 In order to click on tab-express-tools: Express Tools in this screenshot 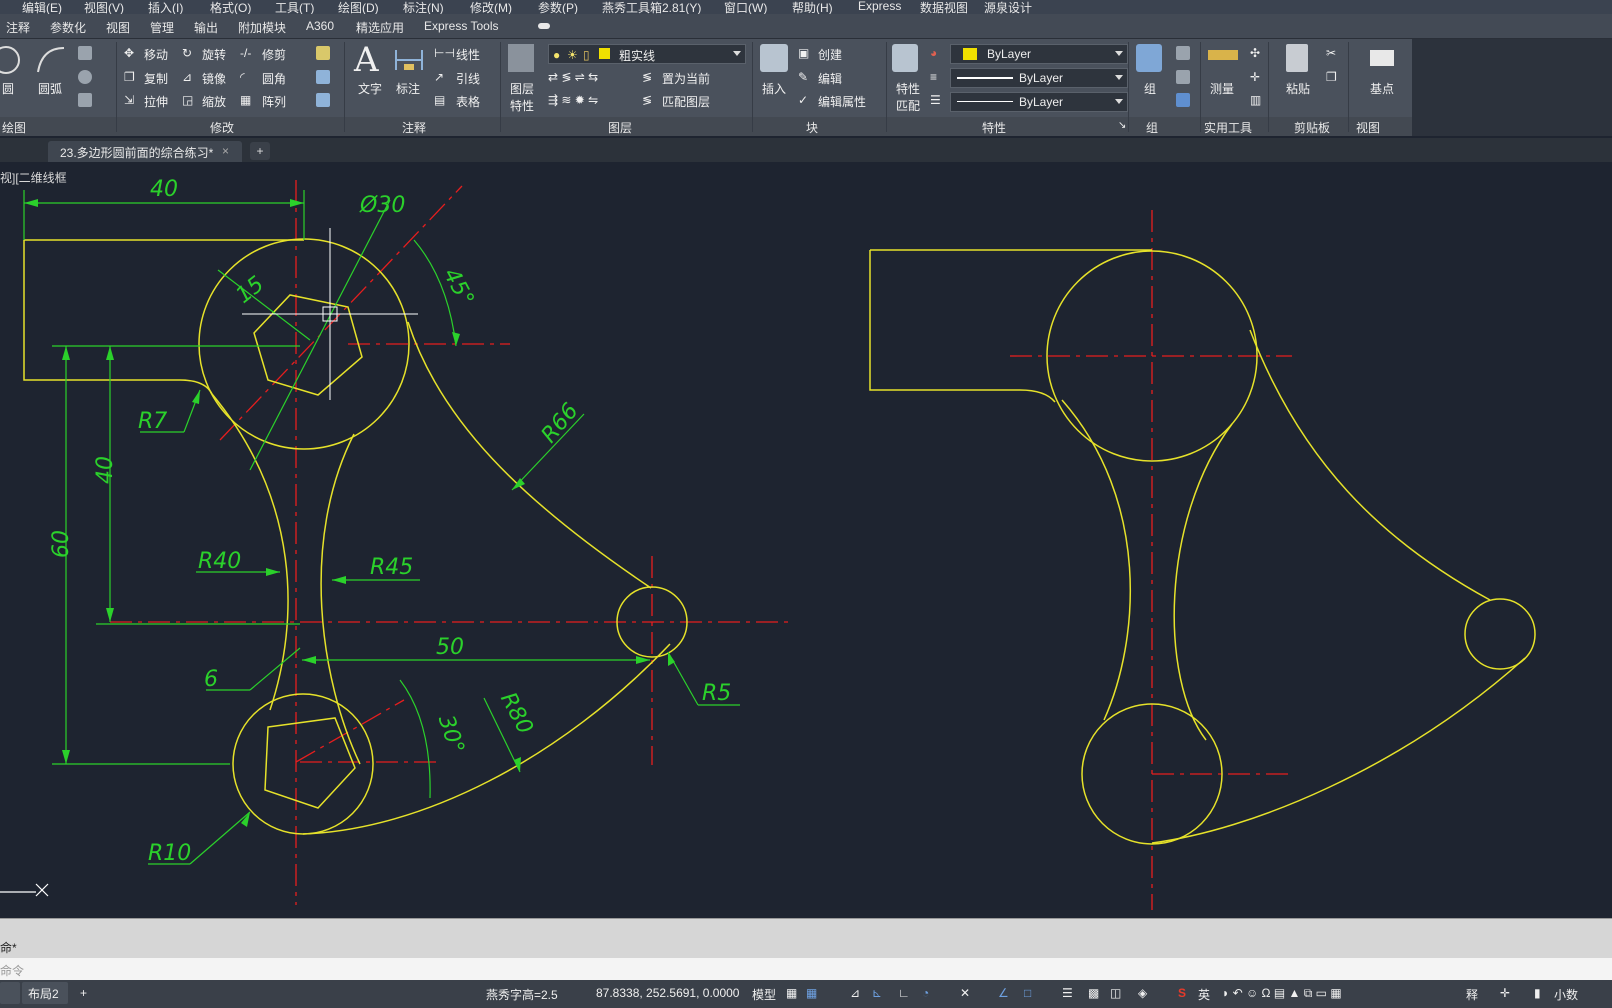, I will do `click(461, 26)`.